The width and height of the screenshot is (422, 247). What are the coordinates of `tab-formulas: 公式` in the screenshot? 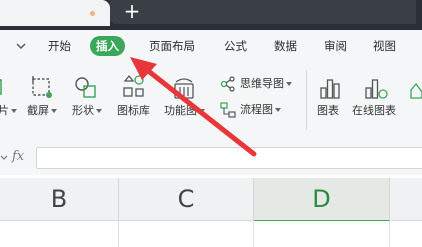 It's located at (235, 46).